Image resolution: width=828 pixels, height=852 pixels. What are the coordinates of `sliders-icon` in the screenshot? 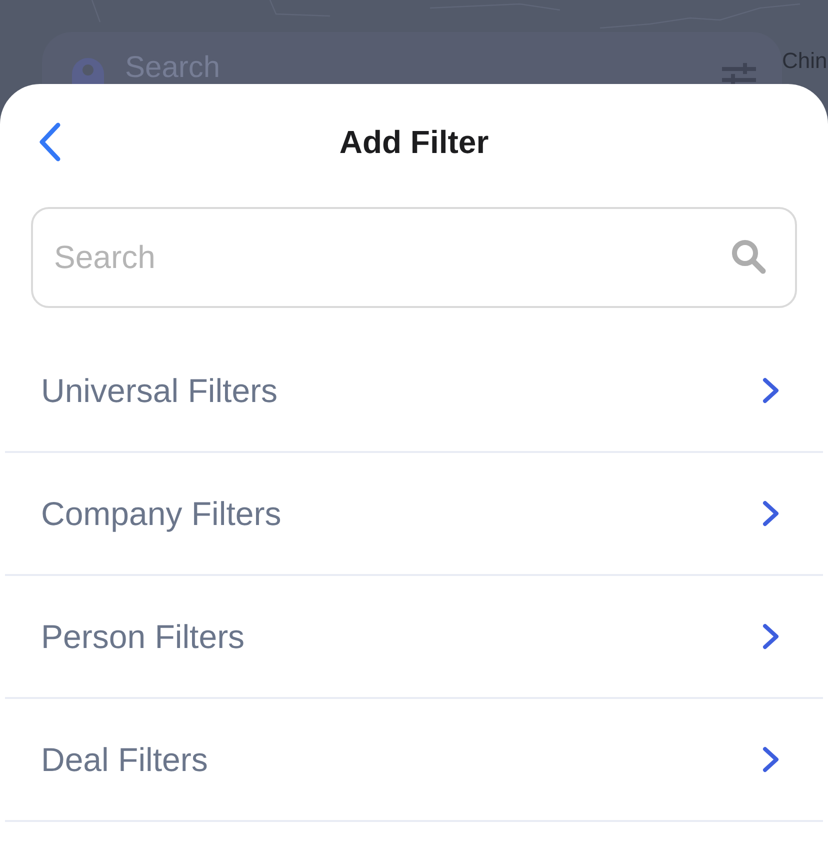 It's located at (739, 73).